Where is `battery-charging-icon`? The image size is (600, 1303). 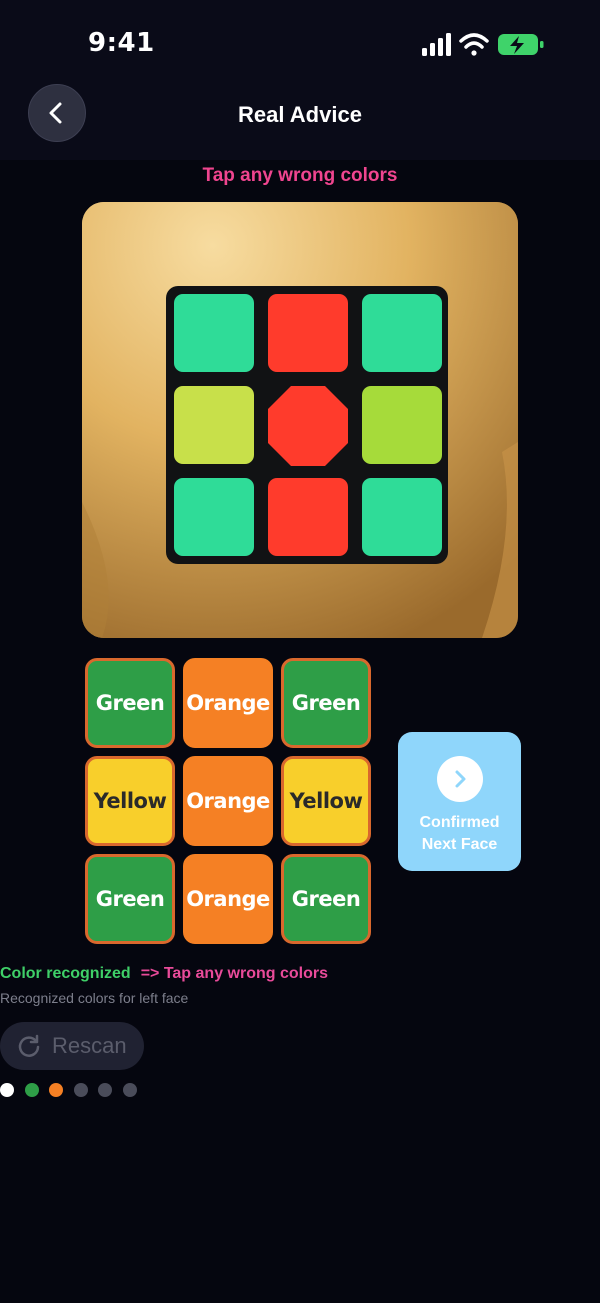
battery-charging-icon is located at coordinates (521, 44).